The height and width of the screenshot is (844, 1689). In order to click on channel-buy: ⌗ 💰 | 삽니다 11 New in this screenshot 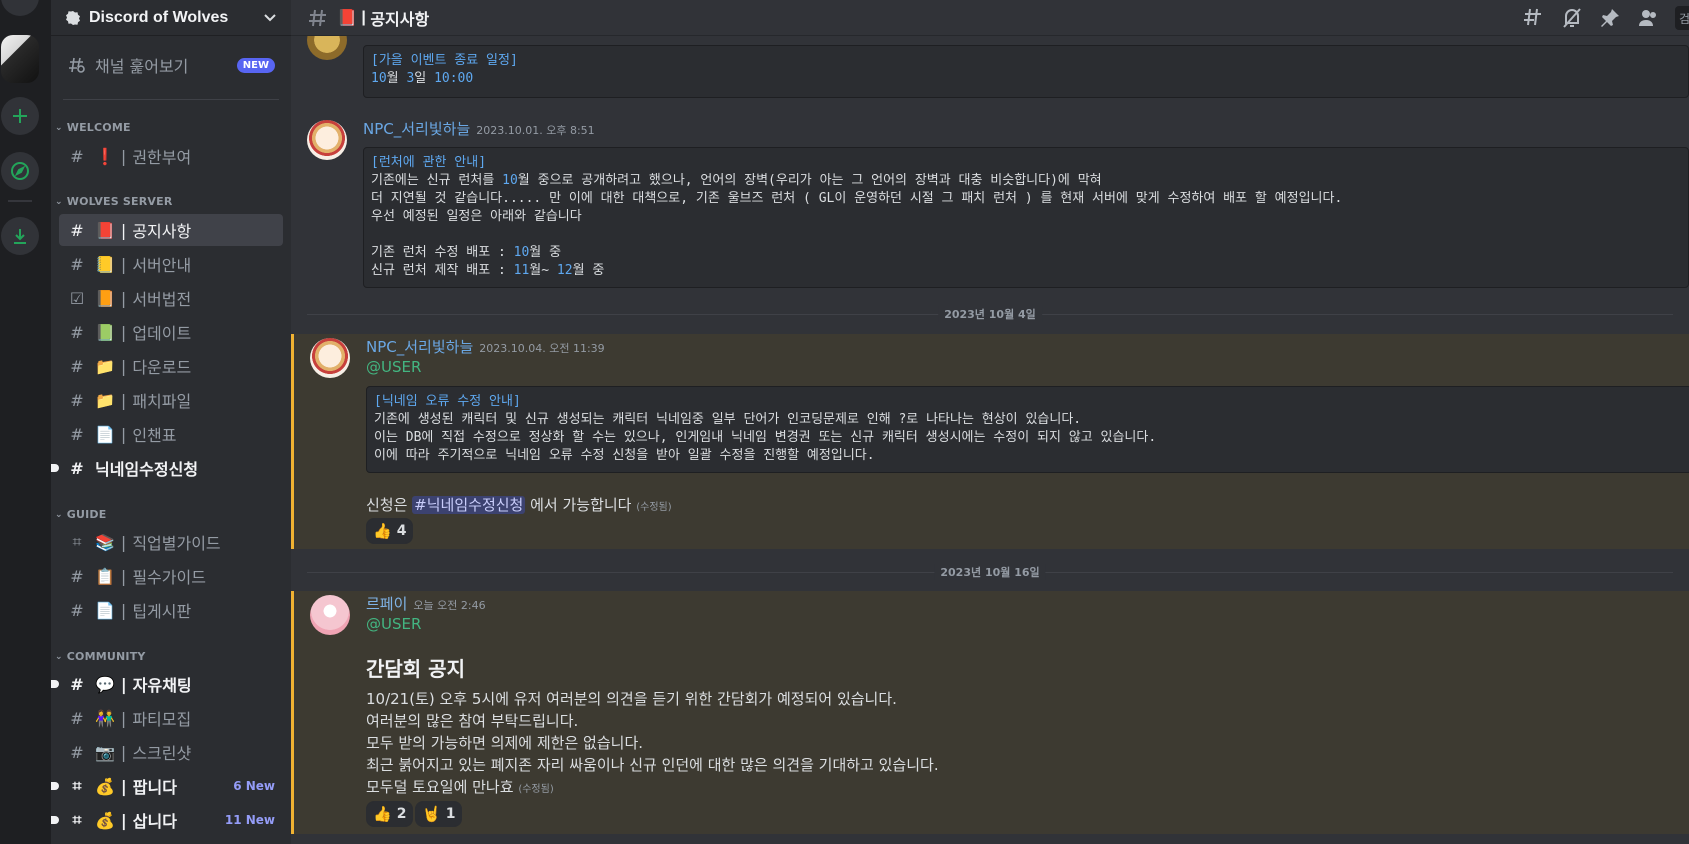, I will do `click(167, 820)`.